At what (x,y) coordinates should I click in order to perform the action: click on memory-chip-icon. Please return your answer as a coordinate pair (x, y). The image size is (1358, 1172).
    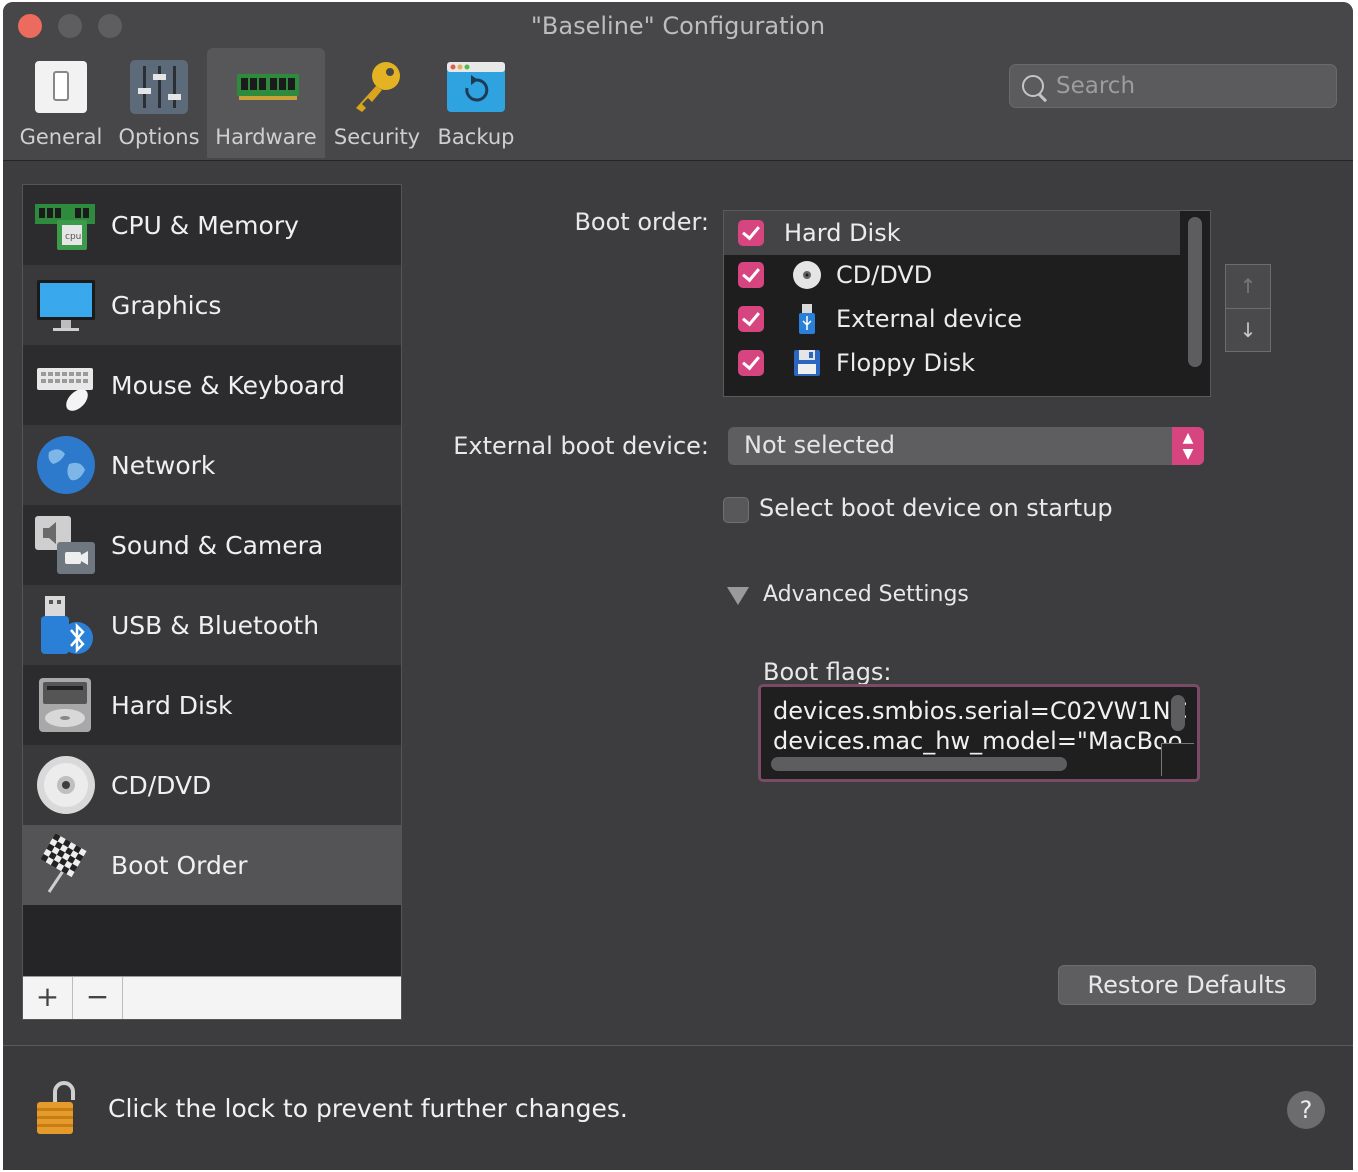
    Looking at the image, I should click on (268, 87).